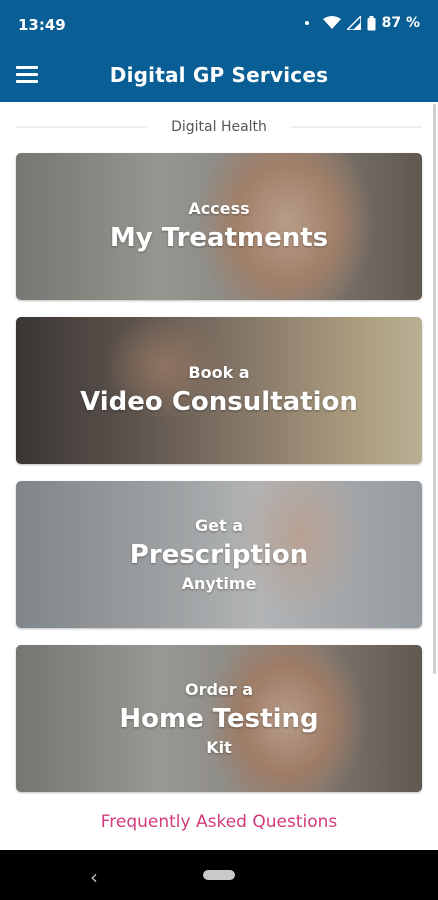  I want to click on app-title: Digital GP Services, so click(219, 75).